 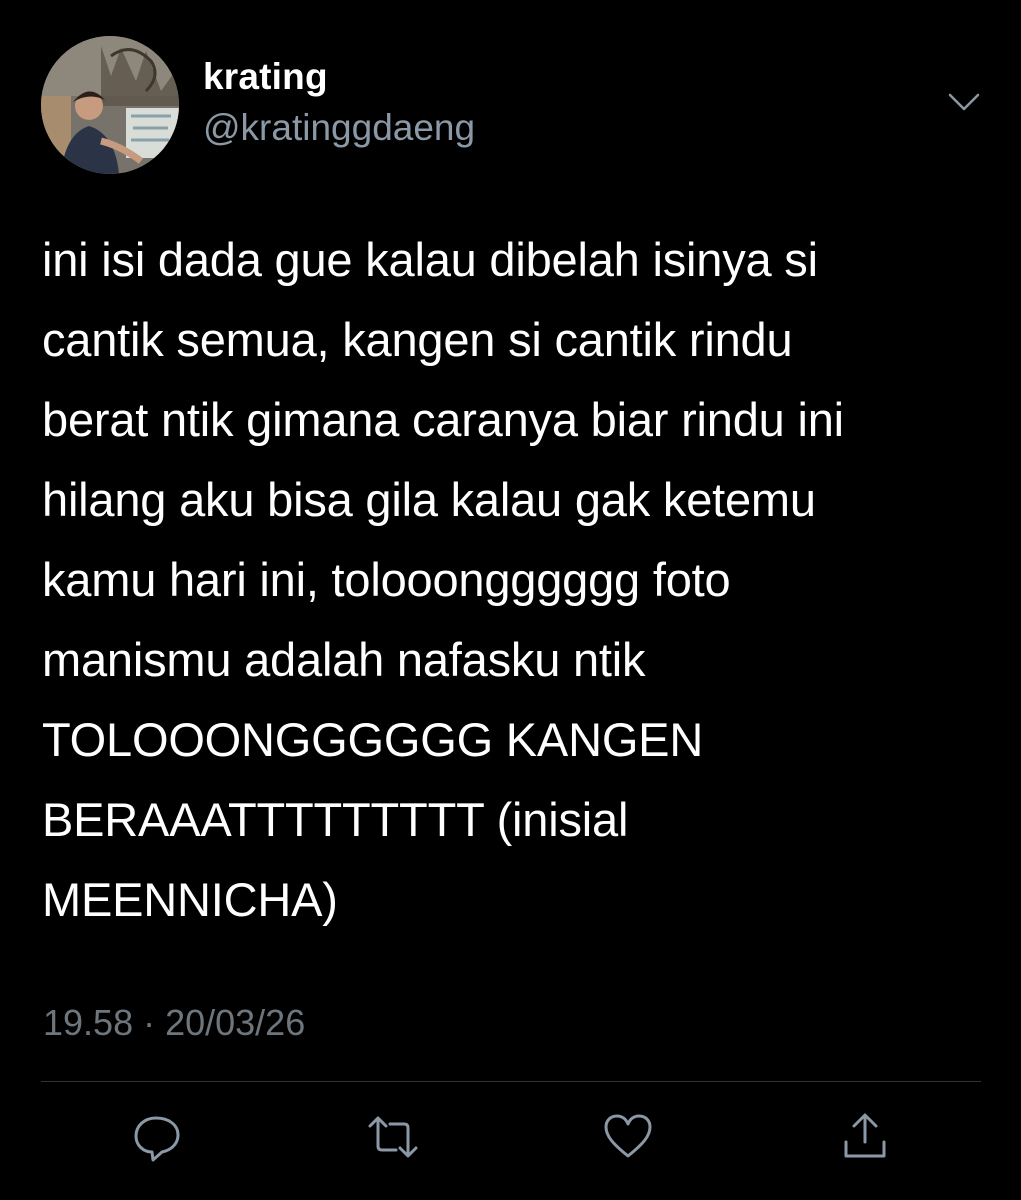 I want to click on tweet-date: 20/03/26, so click(x=235, y=1022).